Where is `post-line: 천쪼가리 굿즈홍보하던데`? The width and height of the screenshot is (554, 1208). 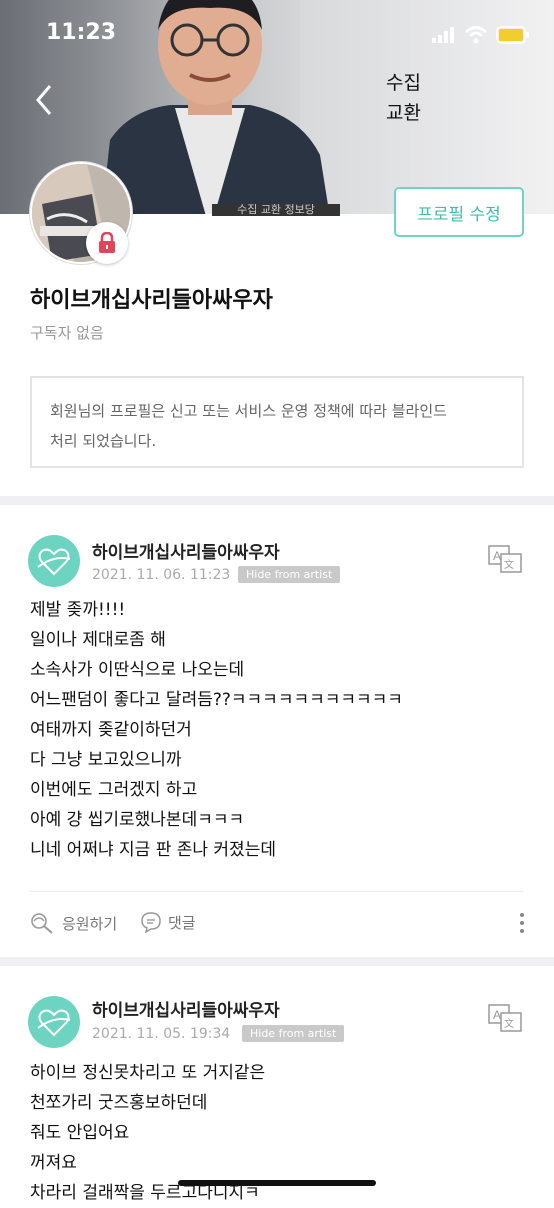
post-line: 천쪼가리 굿즈홍보하던데 is located at coordinates (119, 1103).